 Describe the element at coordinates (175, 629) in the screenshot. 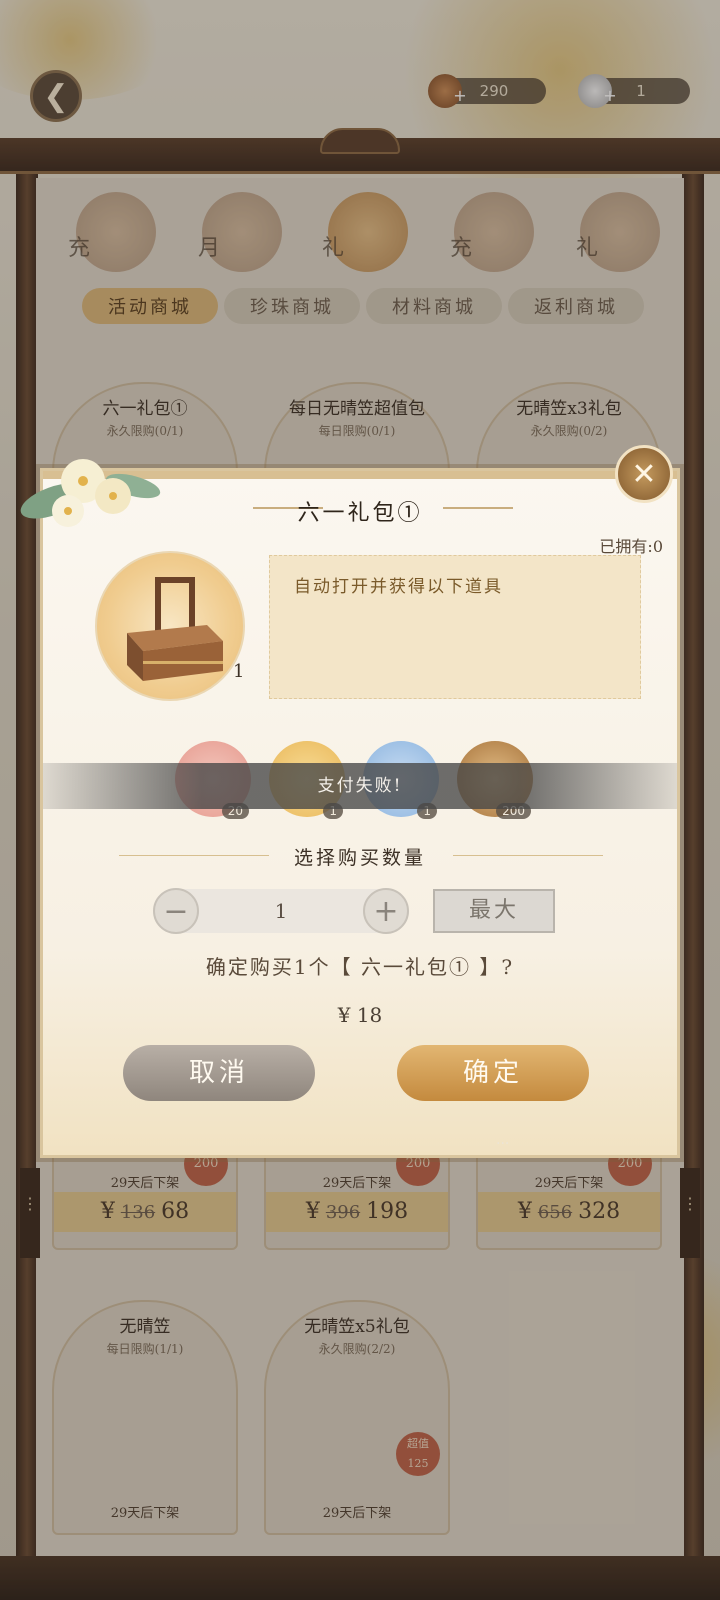

I see `wooden-box-icon` at that location.